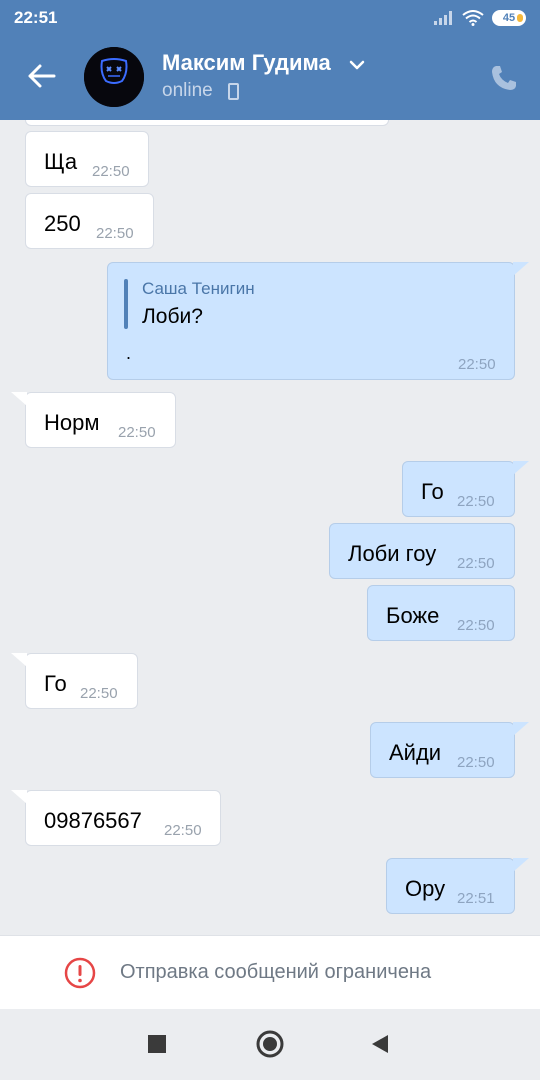 The image size is (540, 1080). Describe the element at coordinates (126, 304) in the screenshot. I see `reply-quote-bar` at that location.